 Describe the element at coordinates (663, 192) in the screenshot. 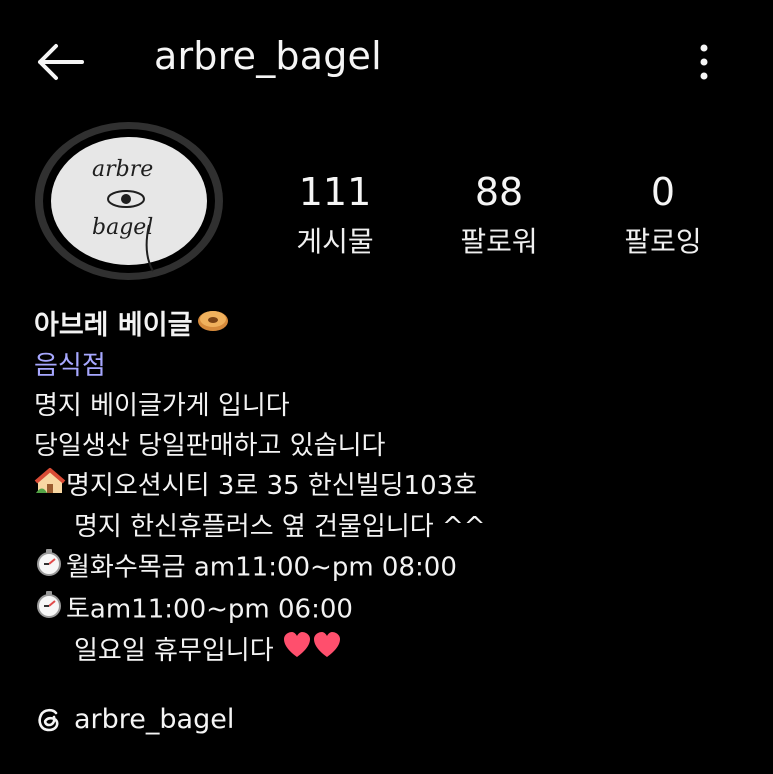

I see `following-count: 0` at that location.